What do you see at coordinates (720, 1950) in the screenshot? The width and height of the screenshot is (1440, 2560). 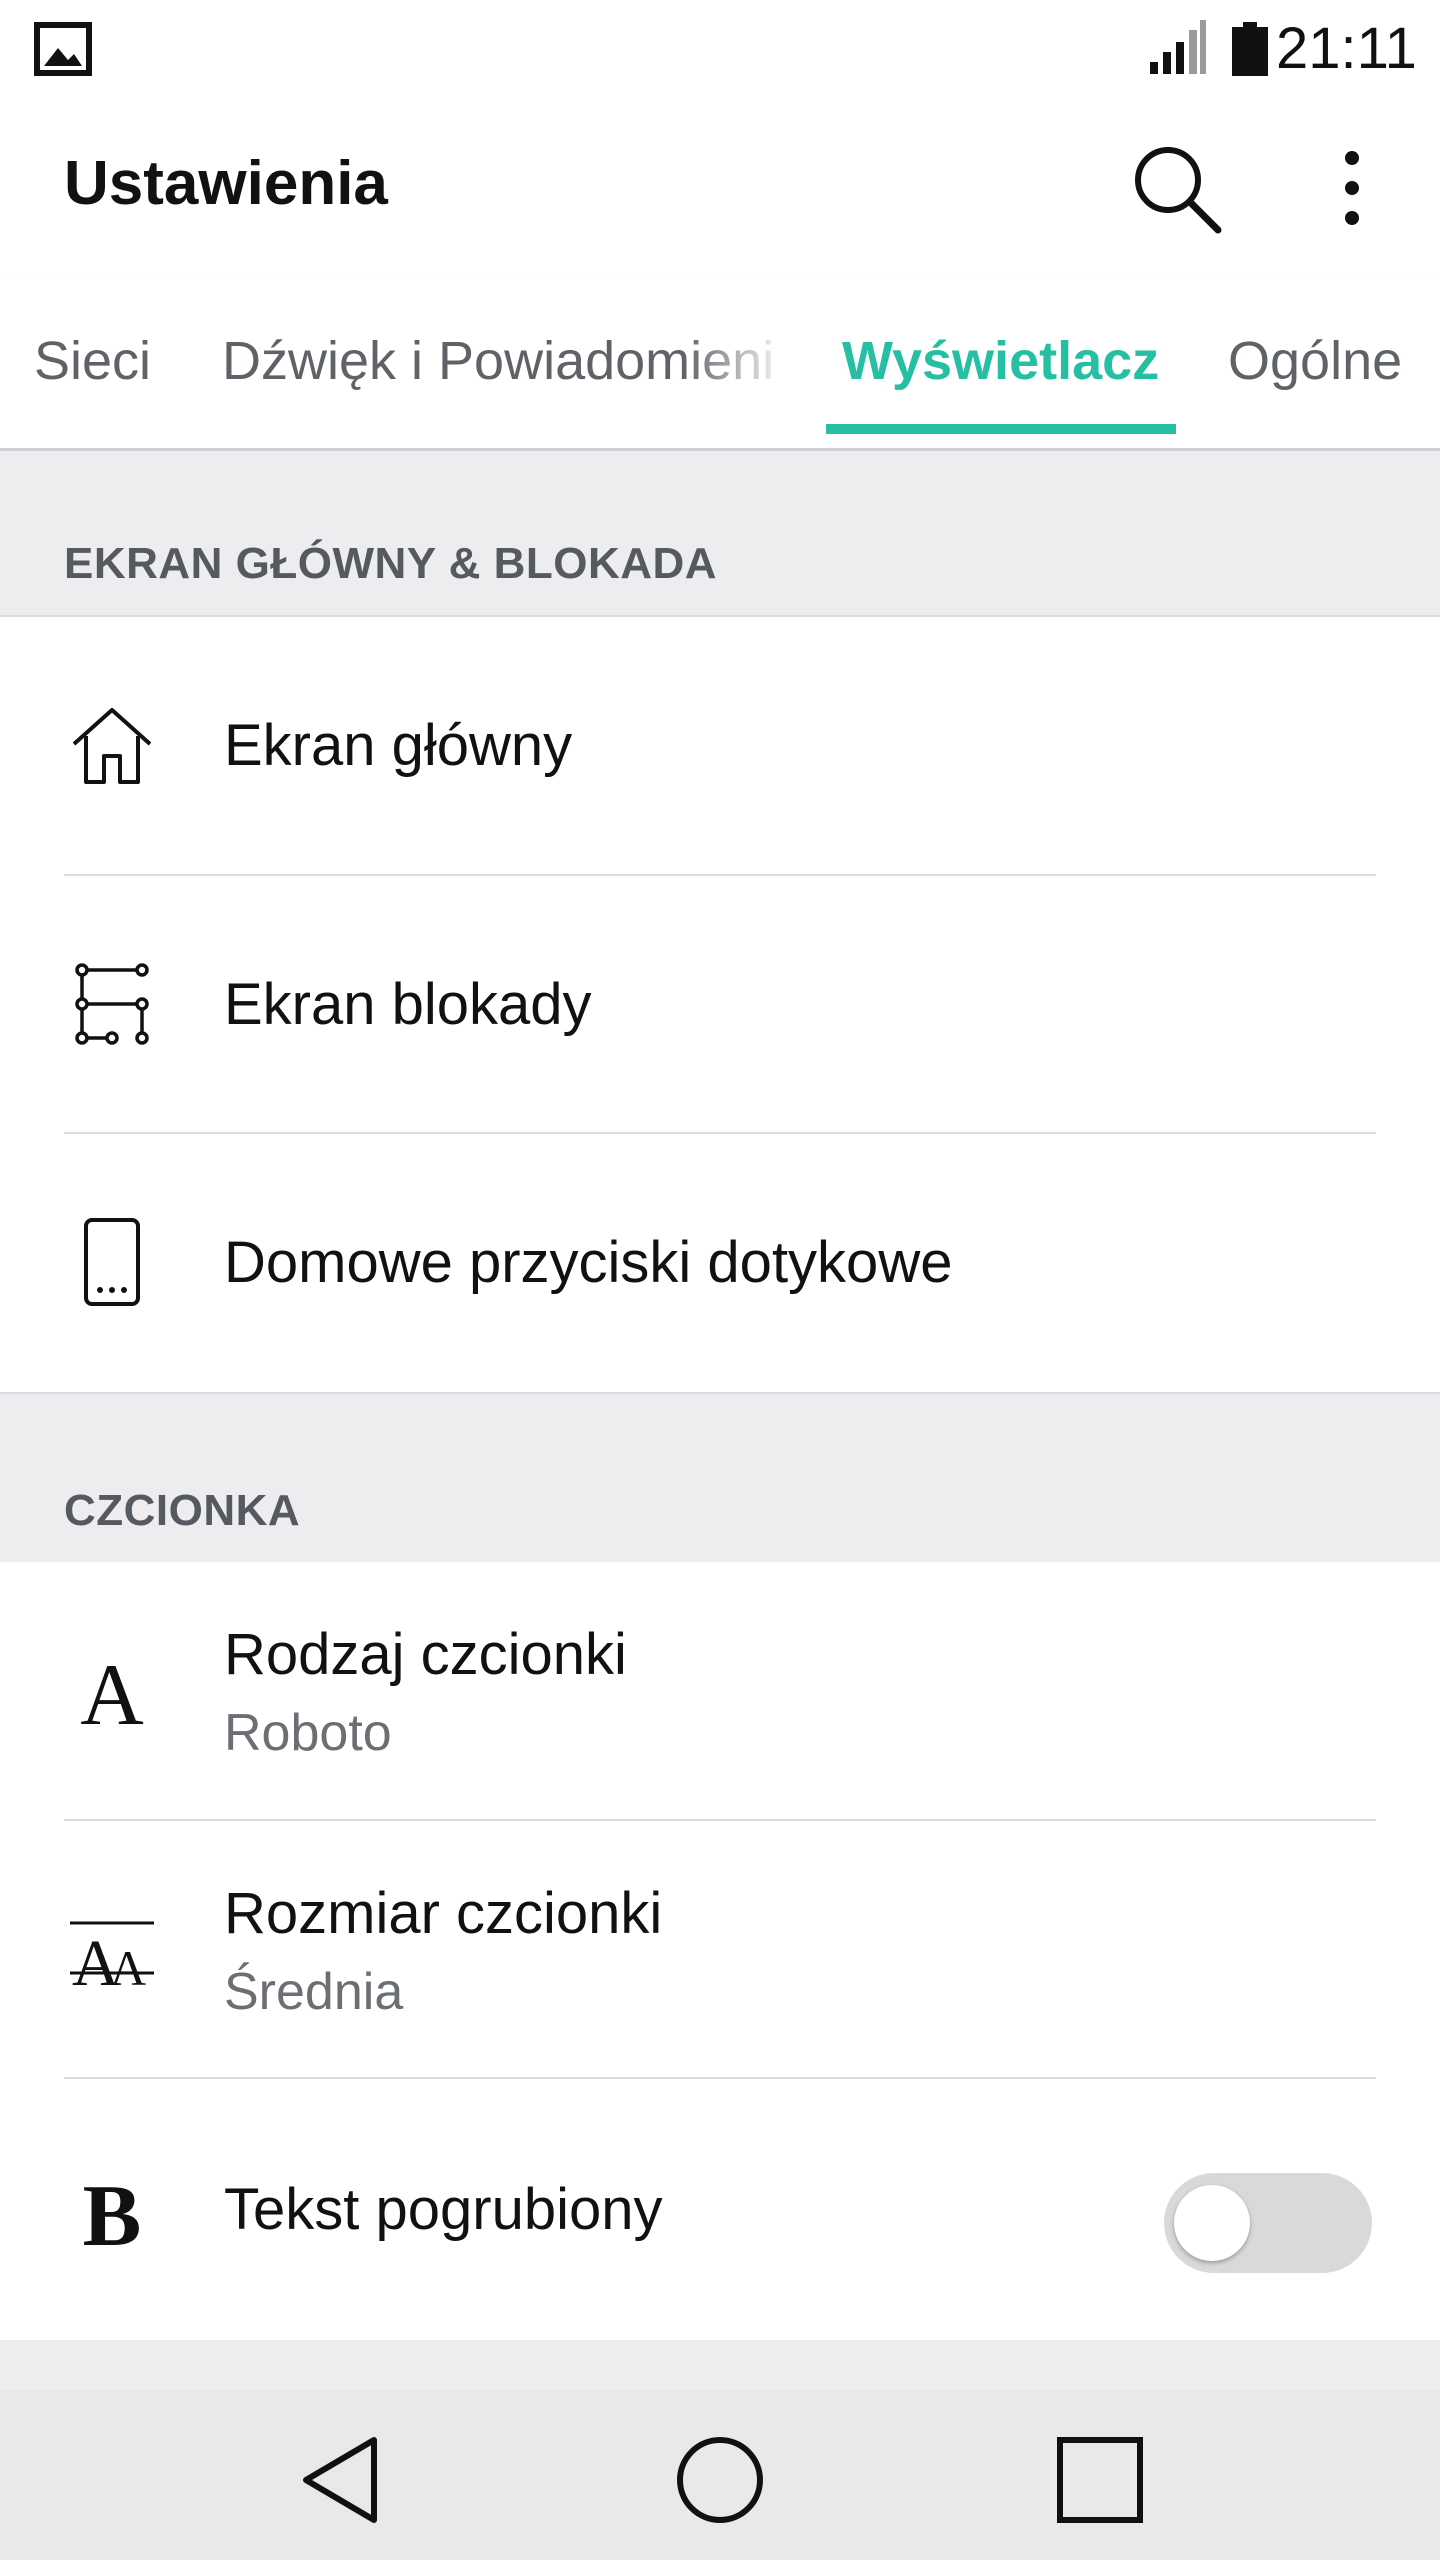 I see `settings-item-font-size: A A Rozmiar czcionki Średnia` at bounding box center [720, 1950].